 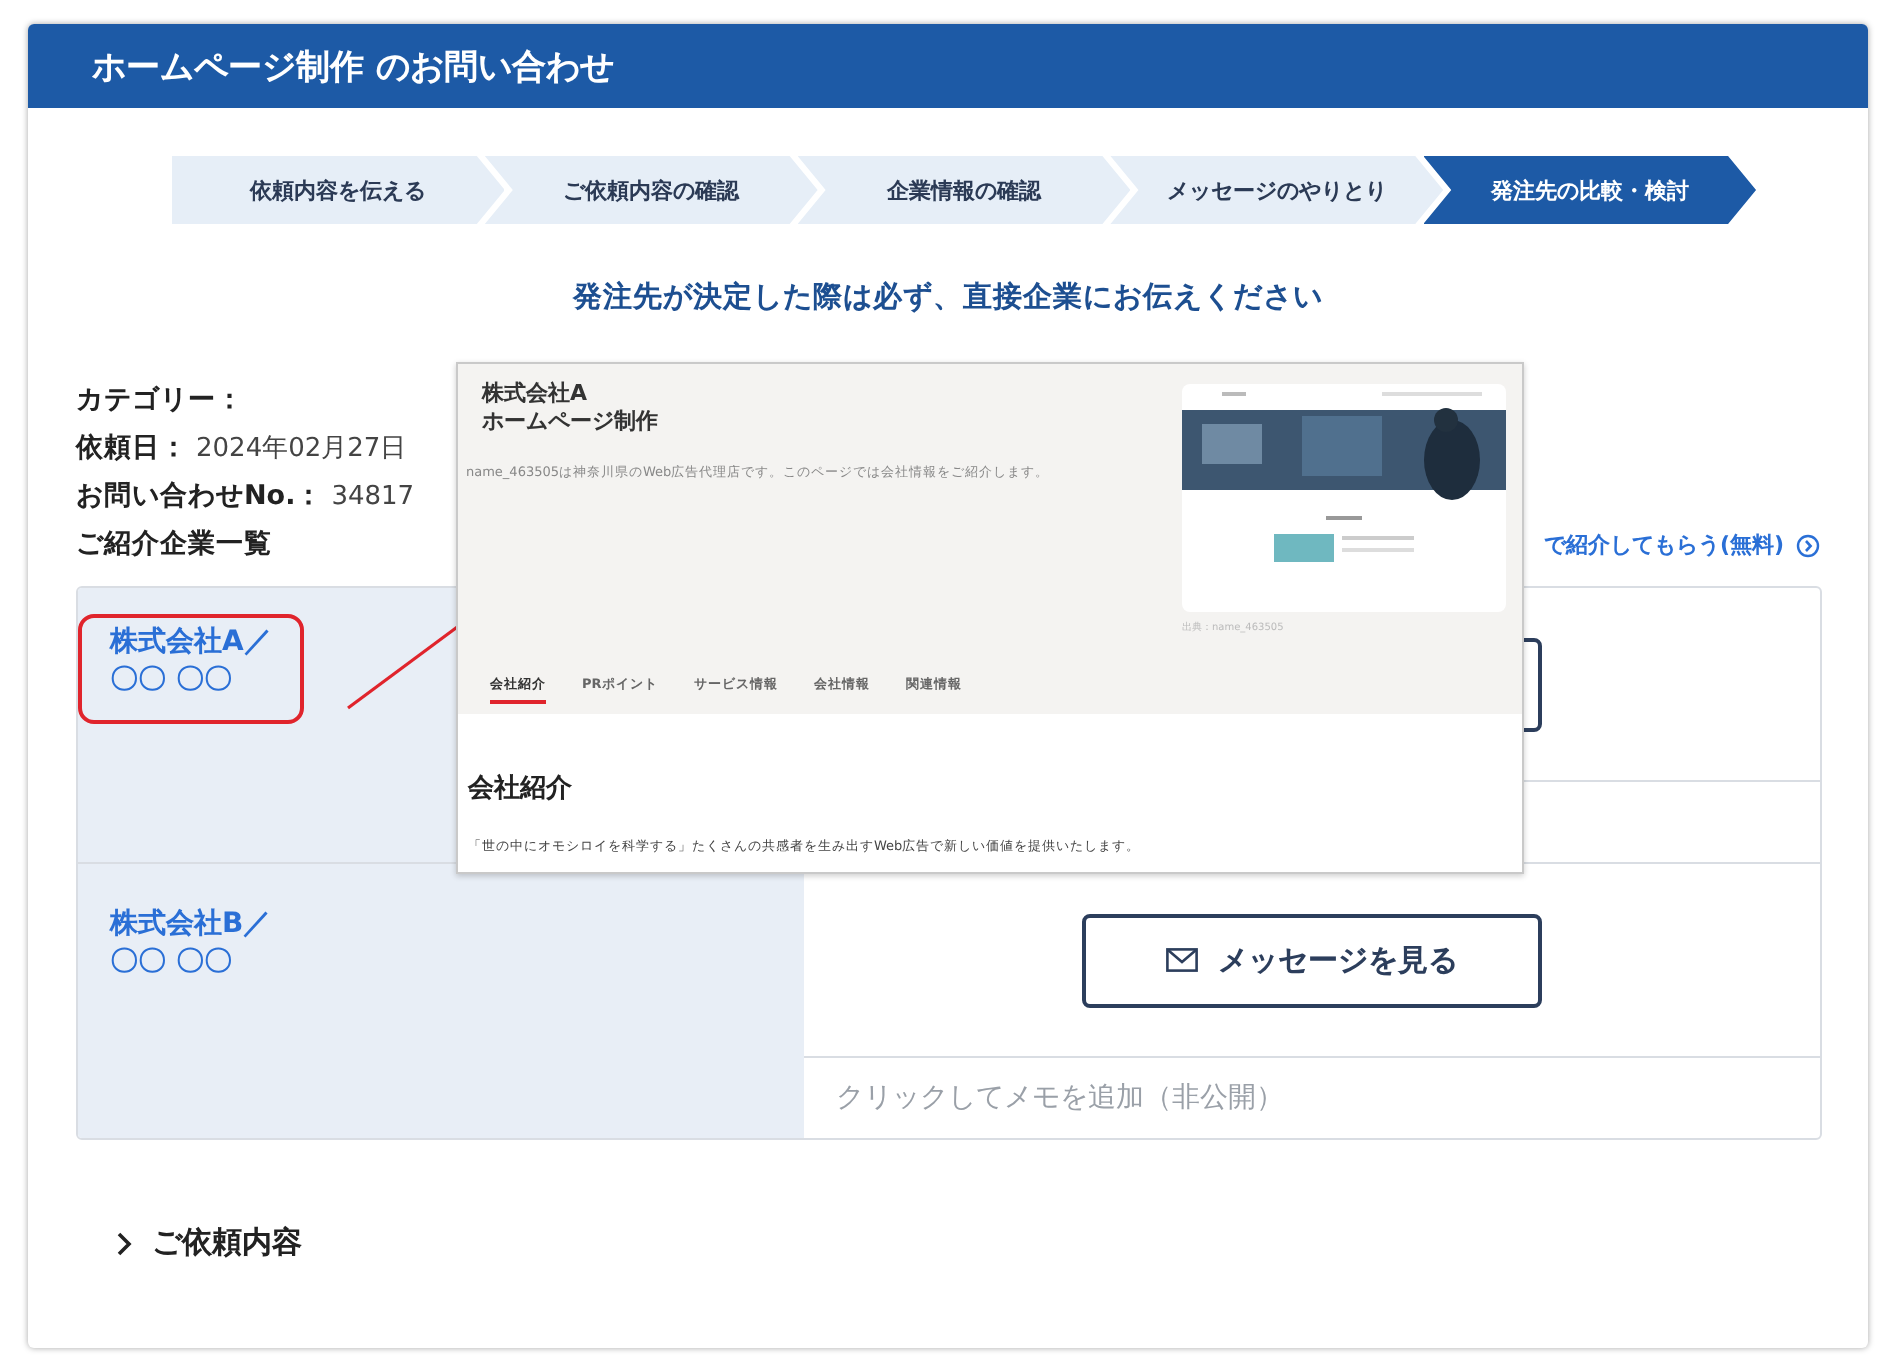 I want to click on progress-step: ご依頼内容の確認, so click(x=651, y=190).